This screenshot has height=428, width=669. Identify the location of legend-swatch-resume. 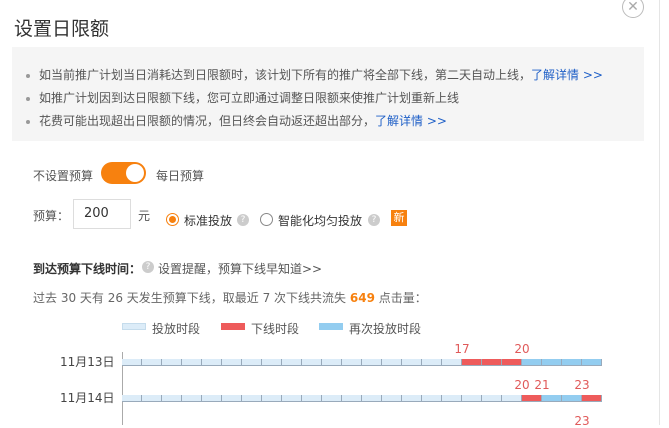
(331, 326).